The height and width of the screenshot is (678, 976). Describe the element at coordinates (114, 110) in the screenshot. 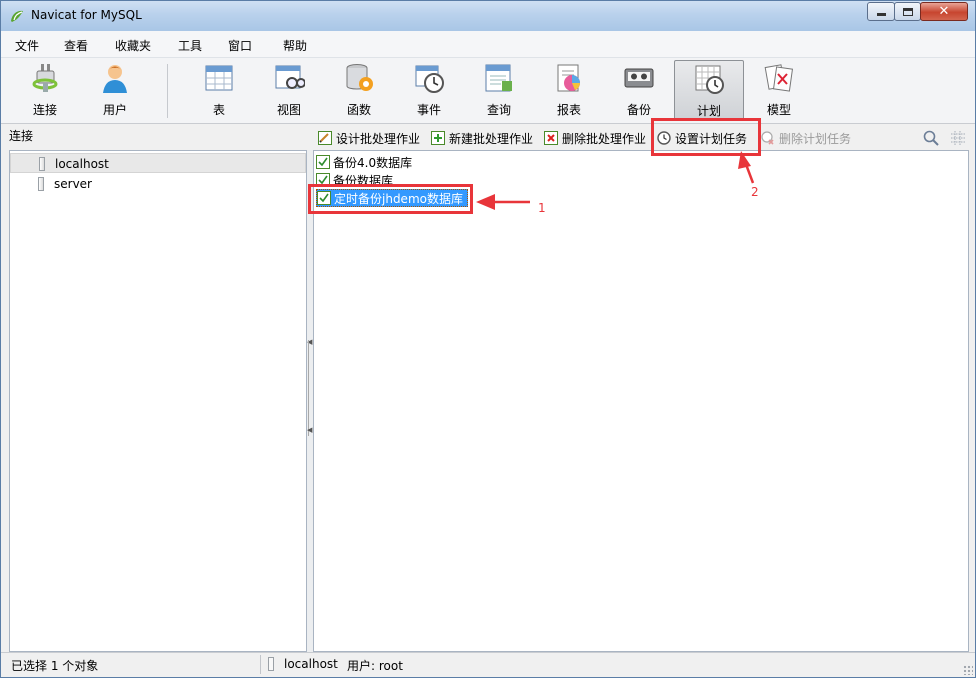

I see `user-label: 用户` at that location.